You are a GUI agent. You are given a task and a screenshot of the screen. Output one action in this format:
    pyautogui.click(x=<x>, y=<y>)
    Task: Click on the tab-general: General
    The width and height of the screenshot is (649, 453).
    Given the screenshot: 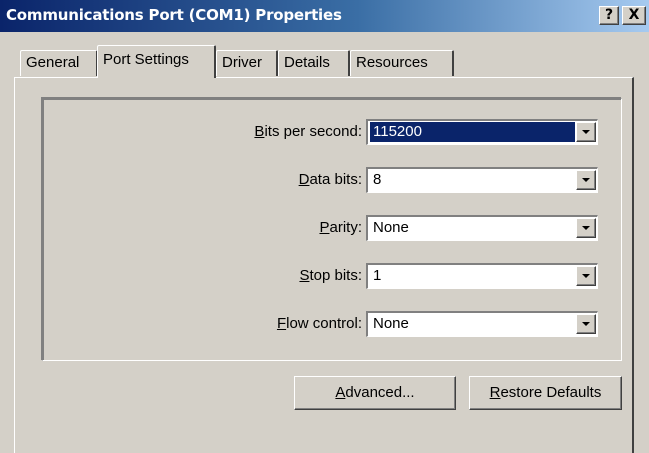 What is the action you would take?
    pyautogui.click(x=59, y=63)
    